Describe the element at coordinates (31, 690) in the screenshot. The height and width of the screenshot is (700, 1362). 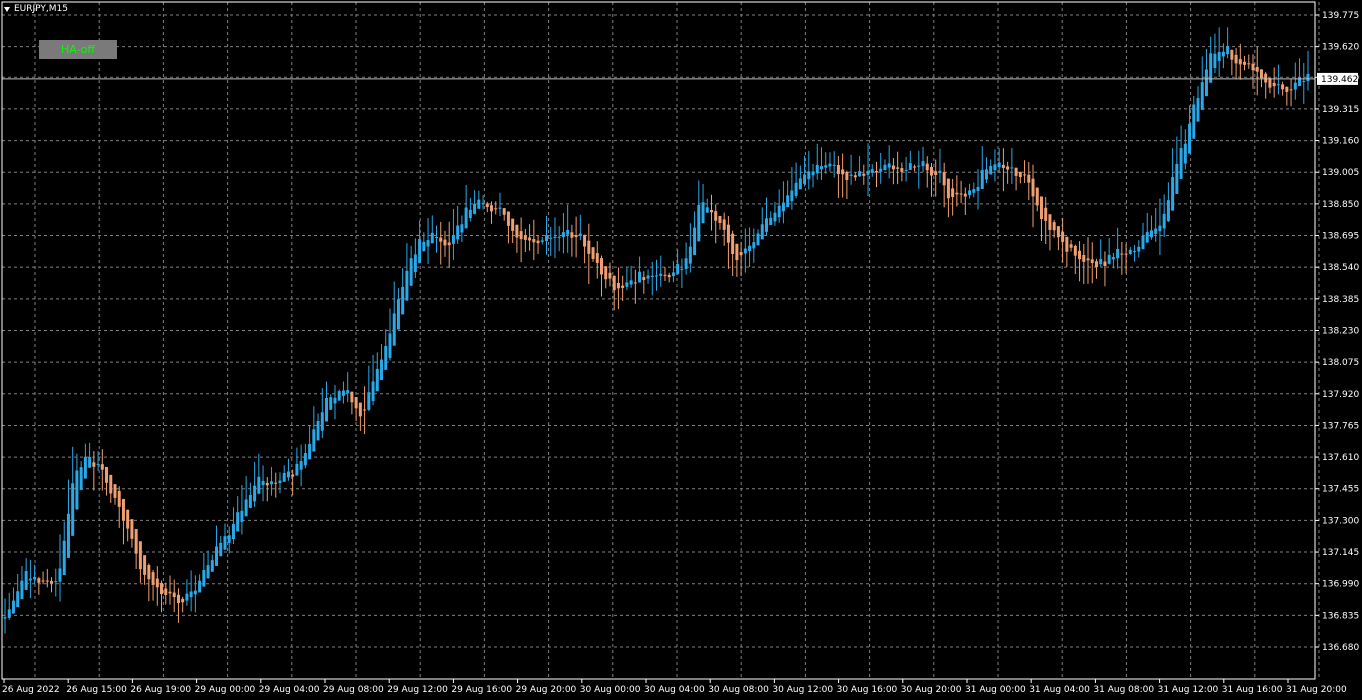
I see `x-tick-label: 26 Aug 2022` at that location.